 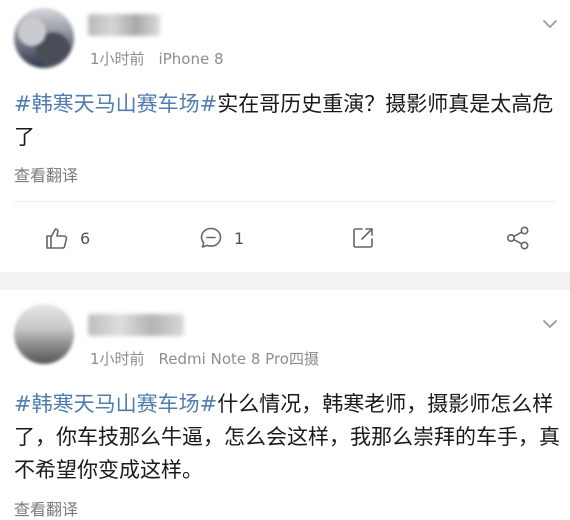 I want to click on divider, so click(x=285, y=201).